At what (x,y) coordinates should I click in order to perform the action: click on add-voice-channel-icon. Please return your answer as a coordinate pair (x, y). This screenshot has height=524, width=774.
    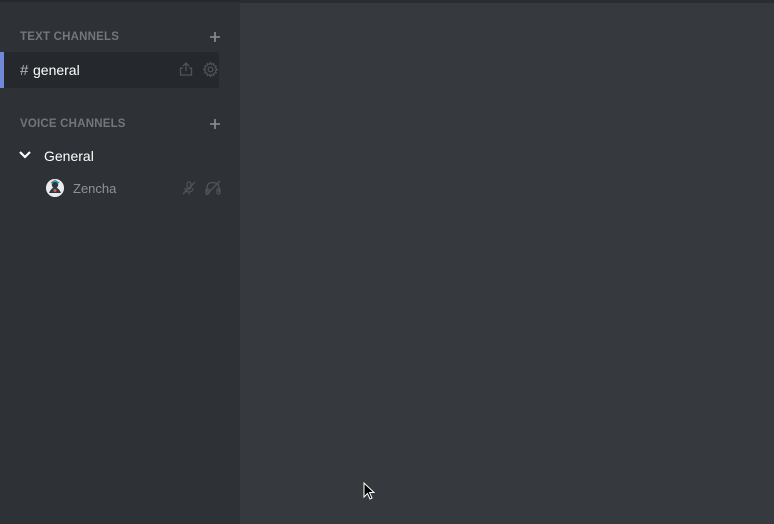
    Looking at the image, I should click on (215, 124).